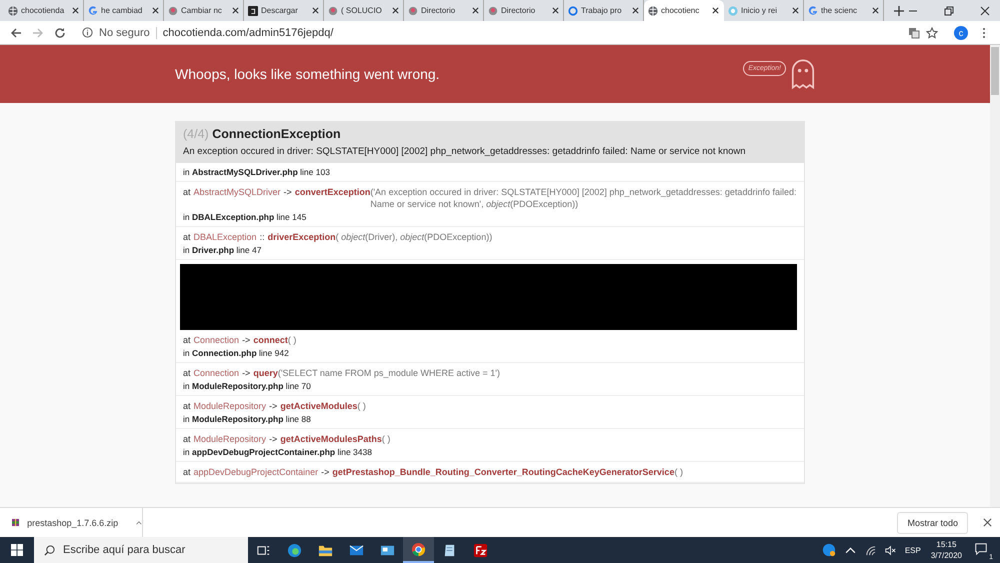  I want to click on class-name: AbstractMySQLDriver, so click(237, 192).